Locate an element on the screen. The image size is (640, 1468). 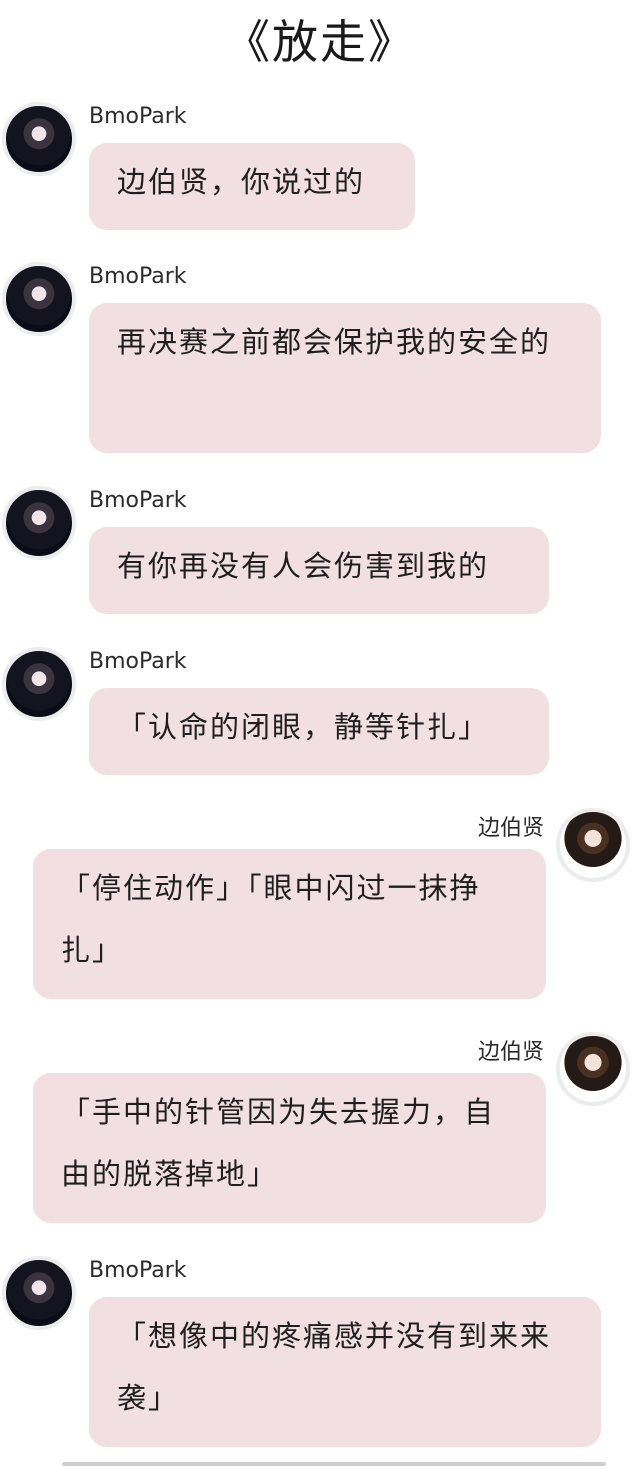
message-text: 「想像中的疼痛感并没有到来来袭」 is located at coordinates (334, 1367).